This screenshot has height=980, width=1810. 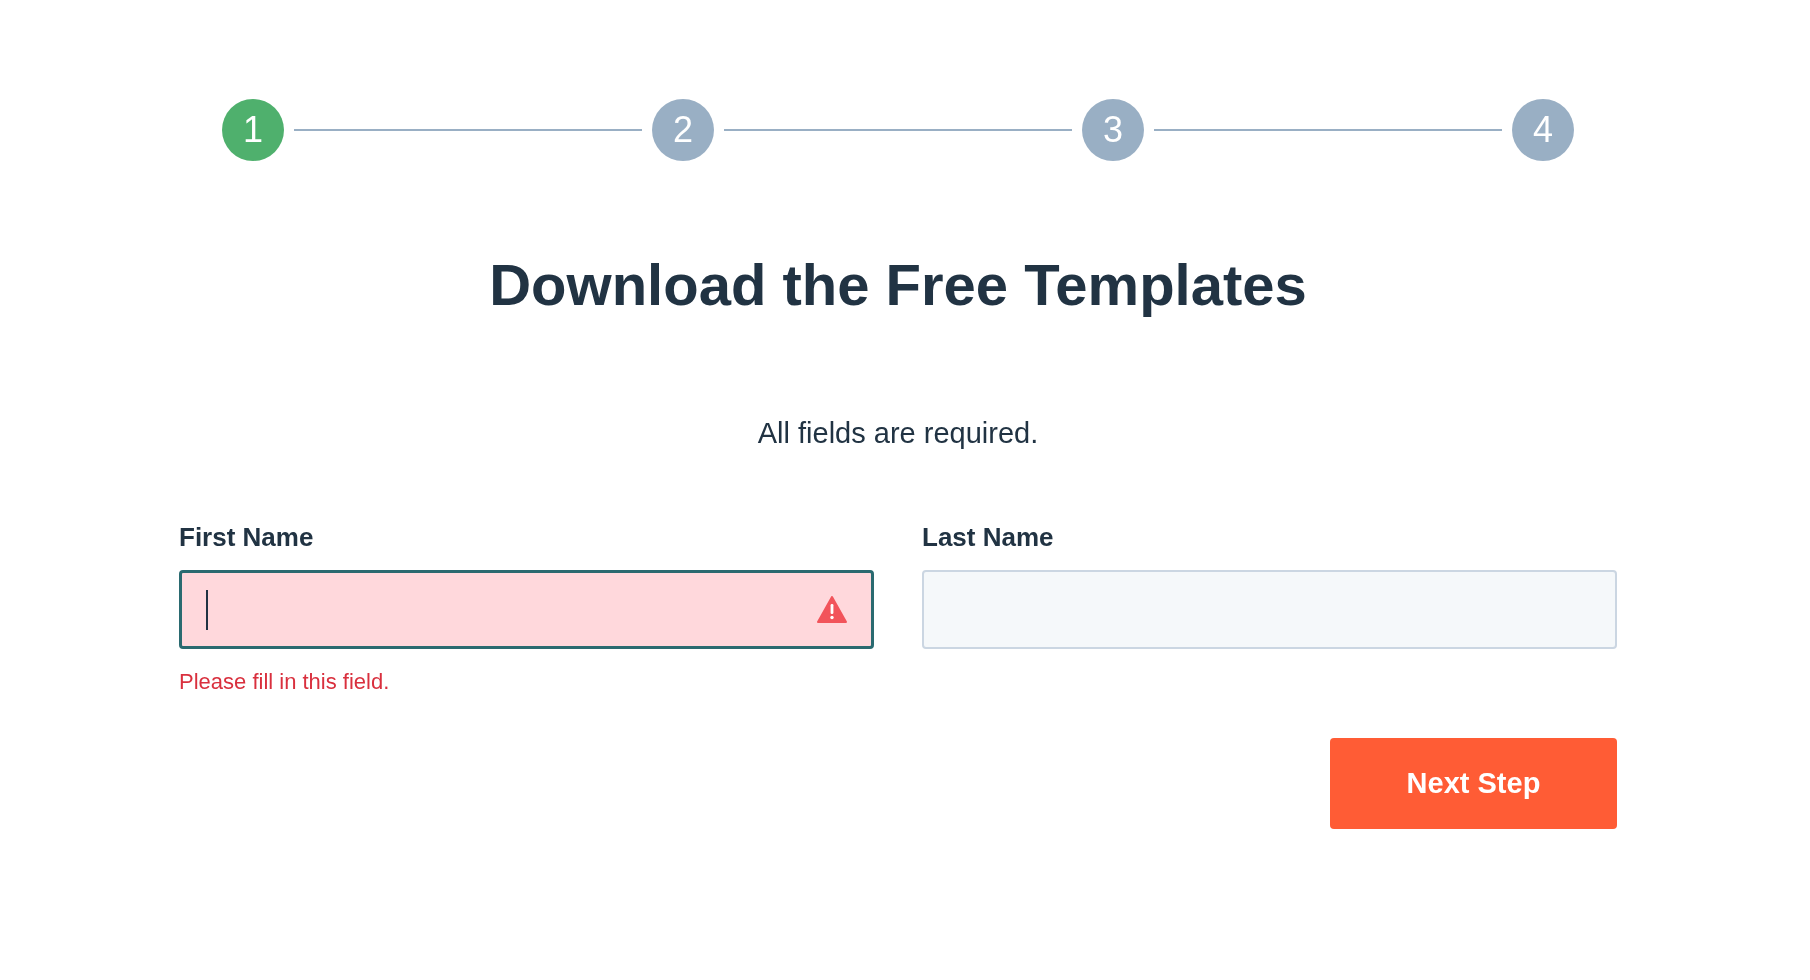 I want to click on error-message: Please fill in this field., so click(x=285, y=682).